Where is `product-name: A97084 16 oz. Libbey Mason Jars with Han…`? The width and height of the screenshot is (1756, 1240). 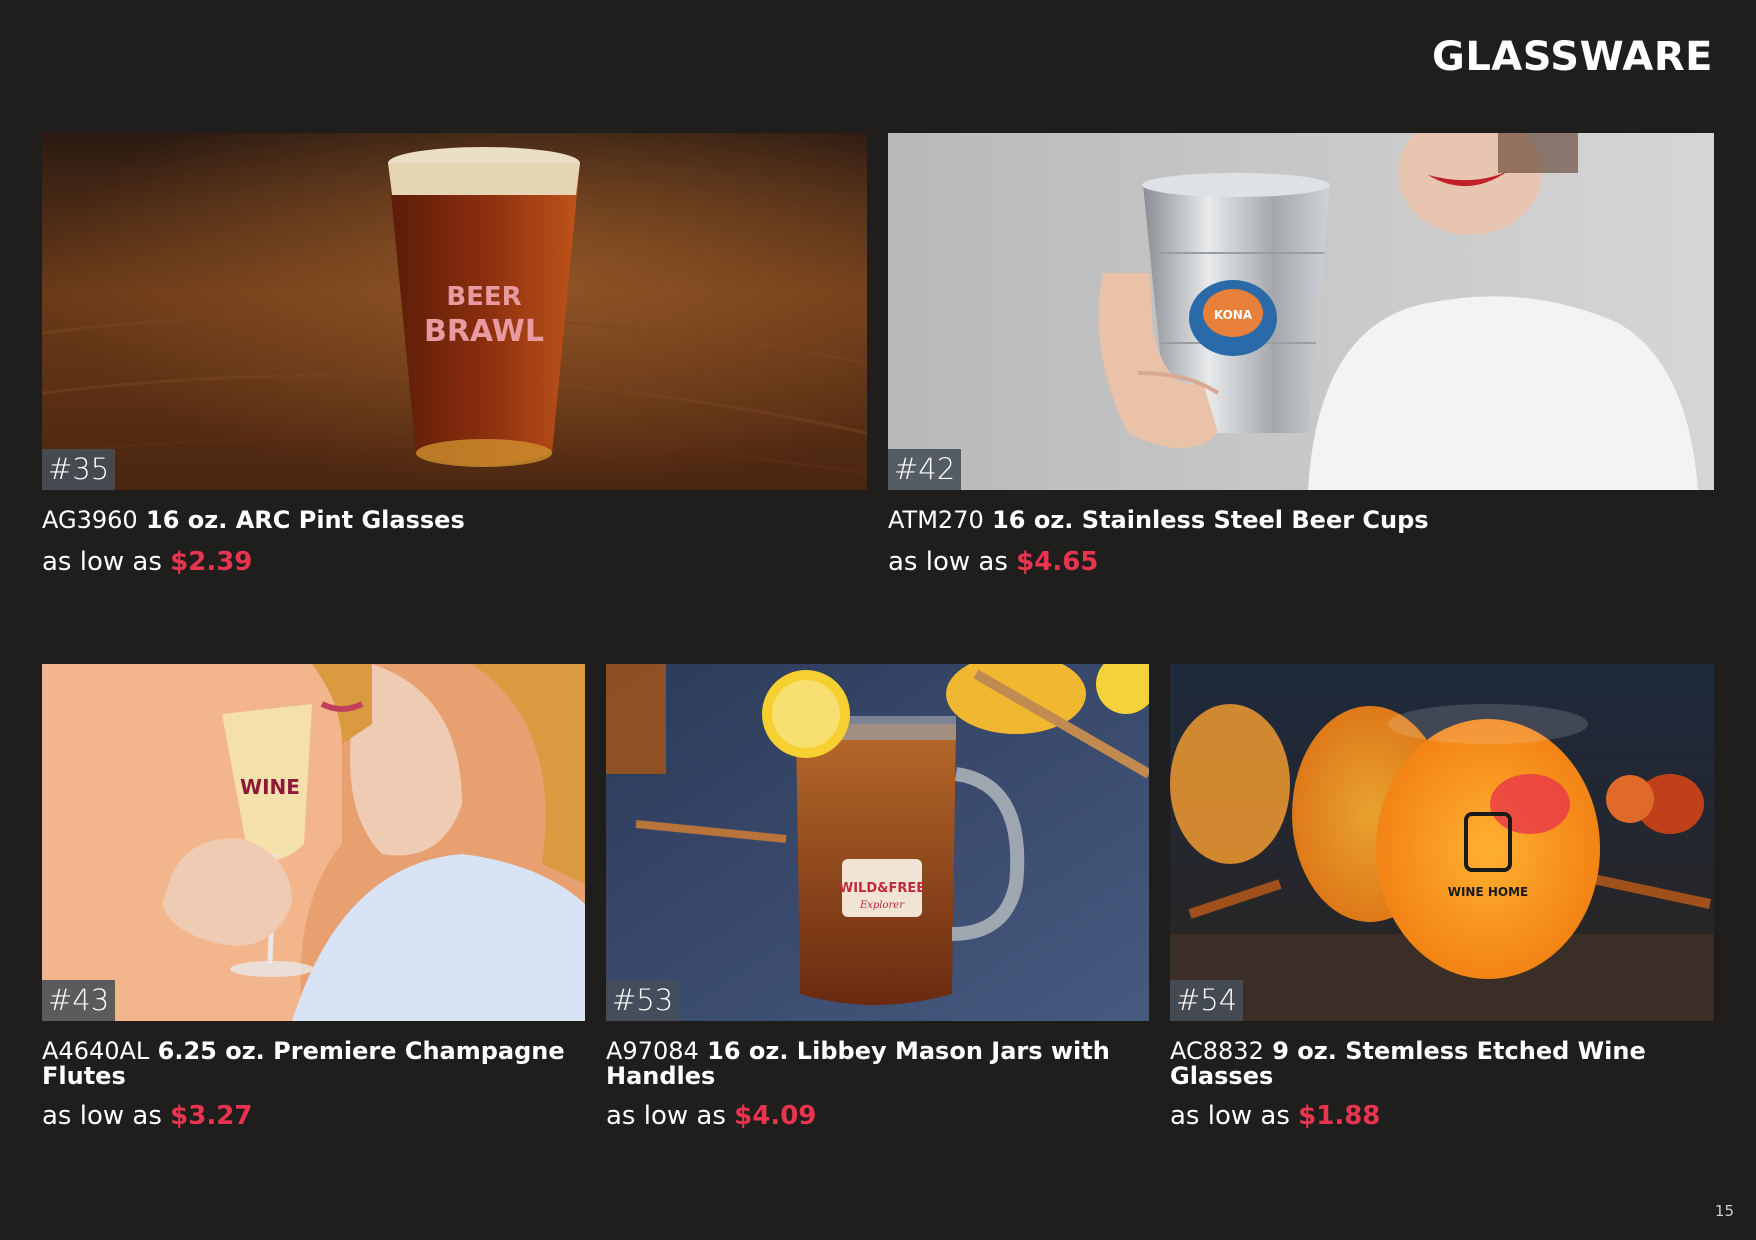 product-name: A97084 16 oz. Libbey Mason Jars with Han… is located at coordinates (877, 1064).